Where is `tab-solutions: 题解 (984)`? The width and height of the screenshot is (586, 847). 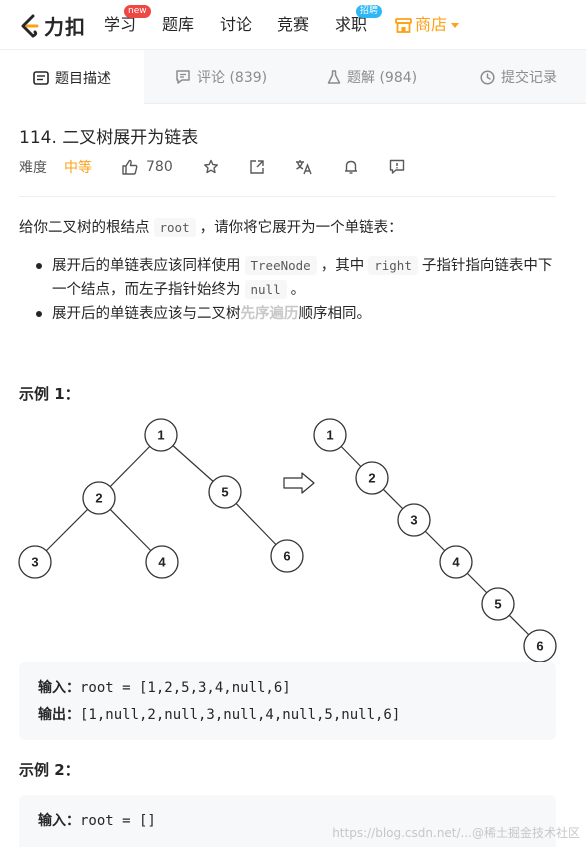
tab-solutions: 题解 (984) is located at coordinates (372, 77).